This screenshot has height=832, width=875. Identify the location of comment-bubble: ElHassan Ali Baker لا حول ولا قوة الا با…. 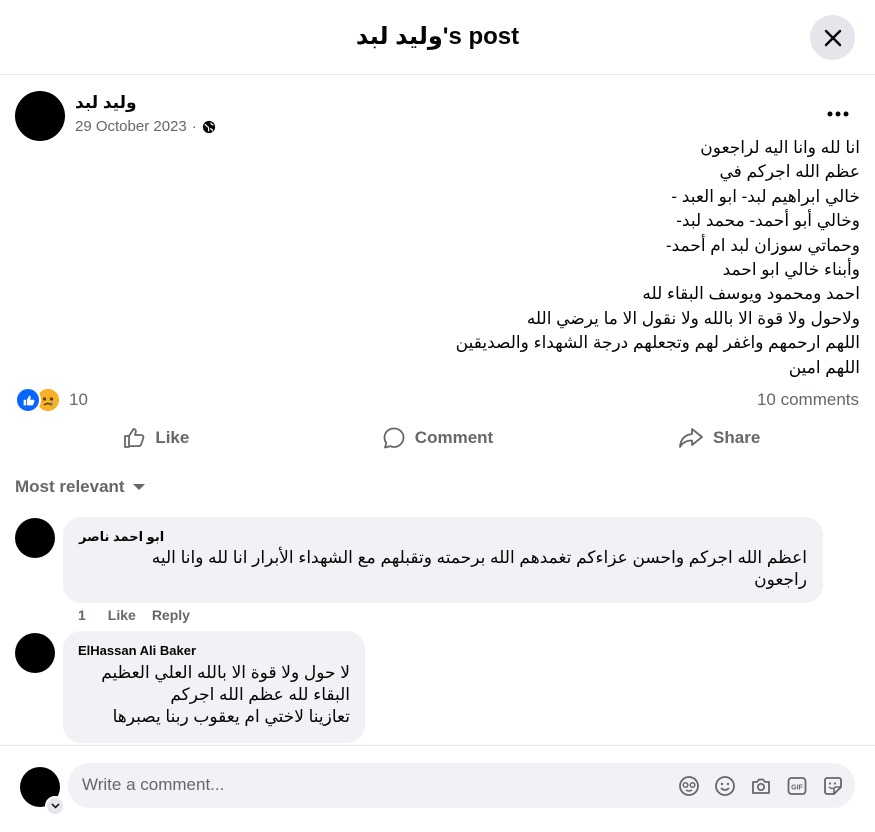
(214, 687).